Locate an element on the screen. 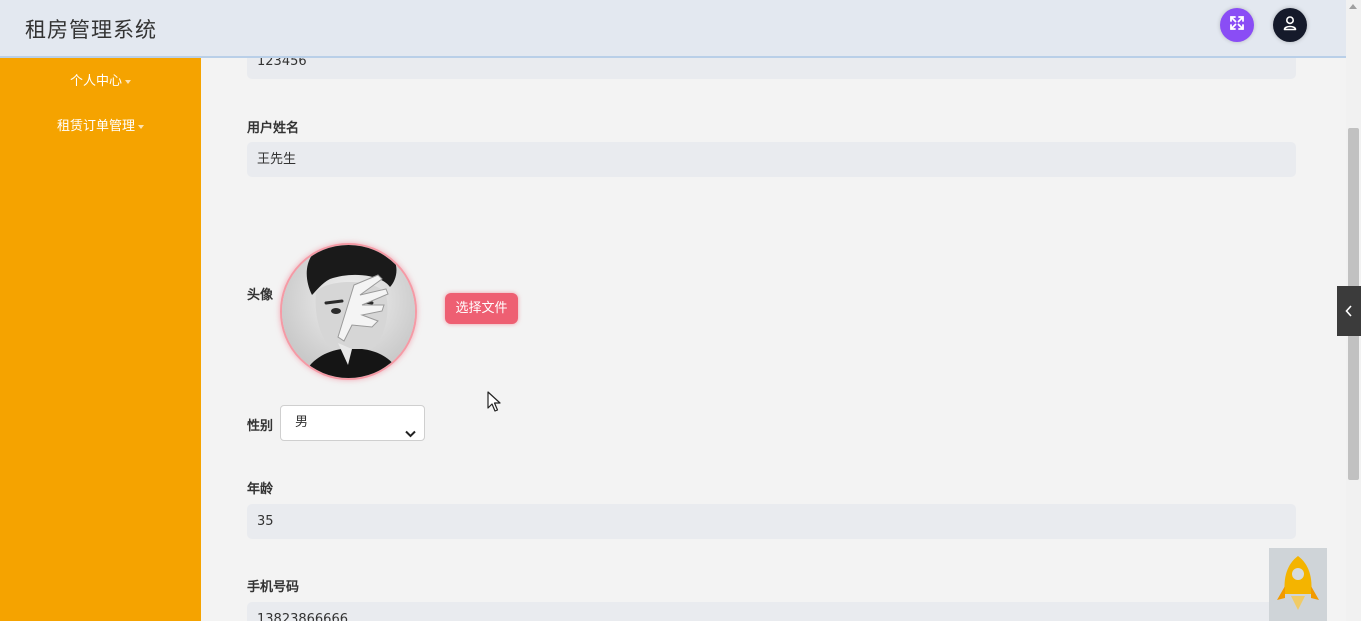 The image size is (1361, 621). avatar-image is located at coordinates (348, 311).